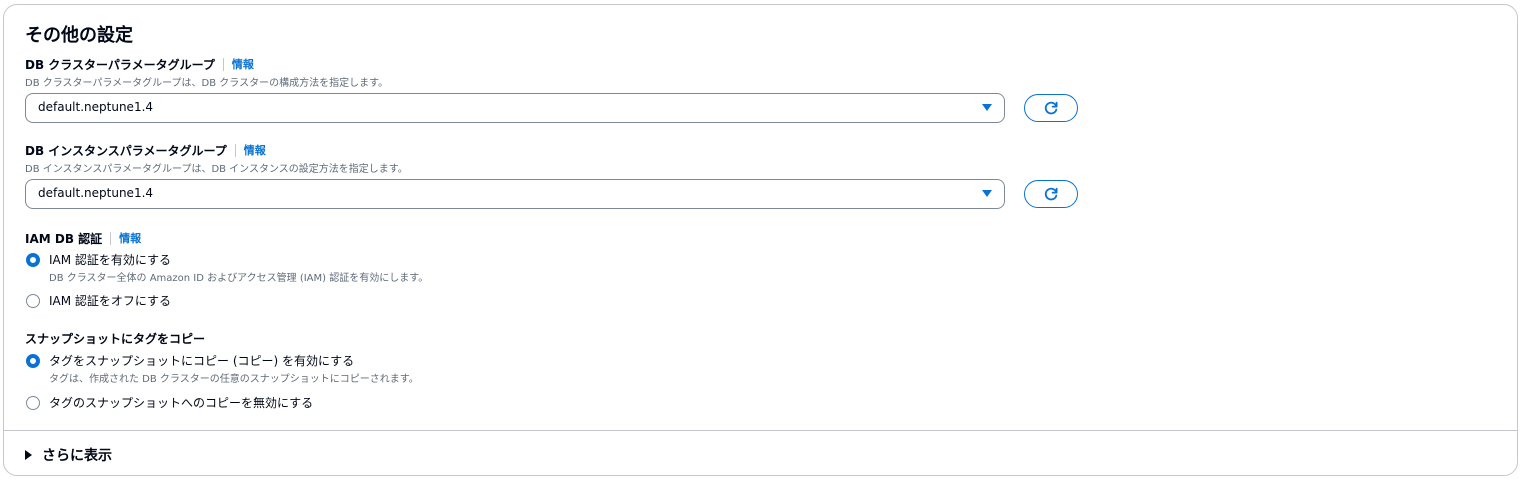 The width and height of the screenshot is (1523, 479). I want to click on iam-auth-label-row: IAM DB 認証 情報, so click(83, 238).